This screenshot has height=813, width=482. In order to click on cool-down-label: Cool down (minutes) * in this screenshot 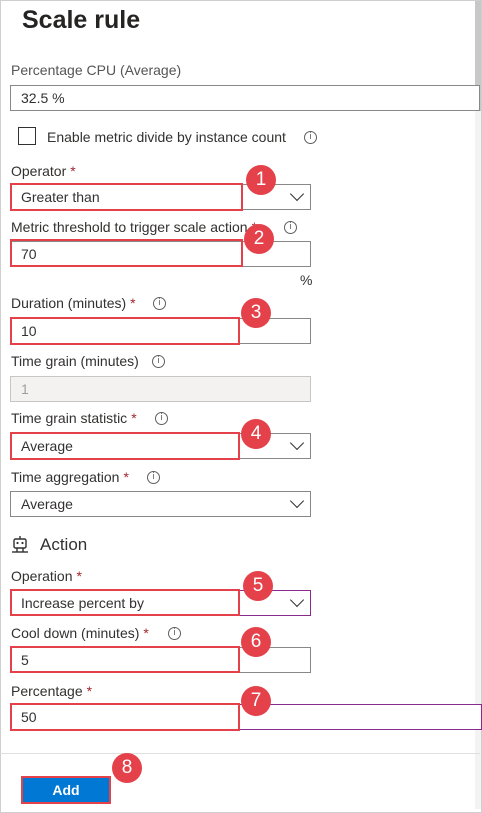, I will do `click(80, 633)`.